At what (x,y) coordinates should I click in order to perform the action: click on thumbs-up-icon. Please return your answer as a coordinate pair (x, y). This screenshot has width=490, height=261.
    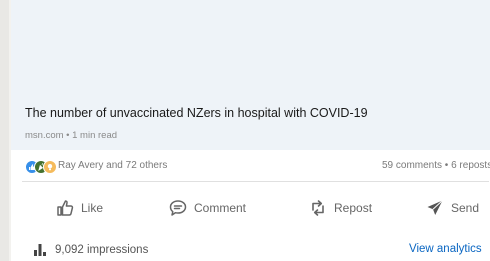
    Looking at the image, I should click on (65, 208).